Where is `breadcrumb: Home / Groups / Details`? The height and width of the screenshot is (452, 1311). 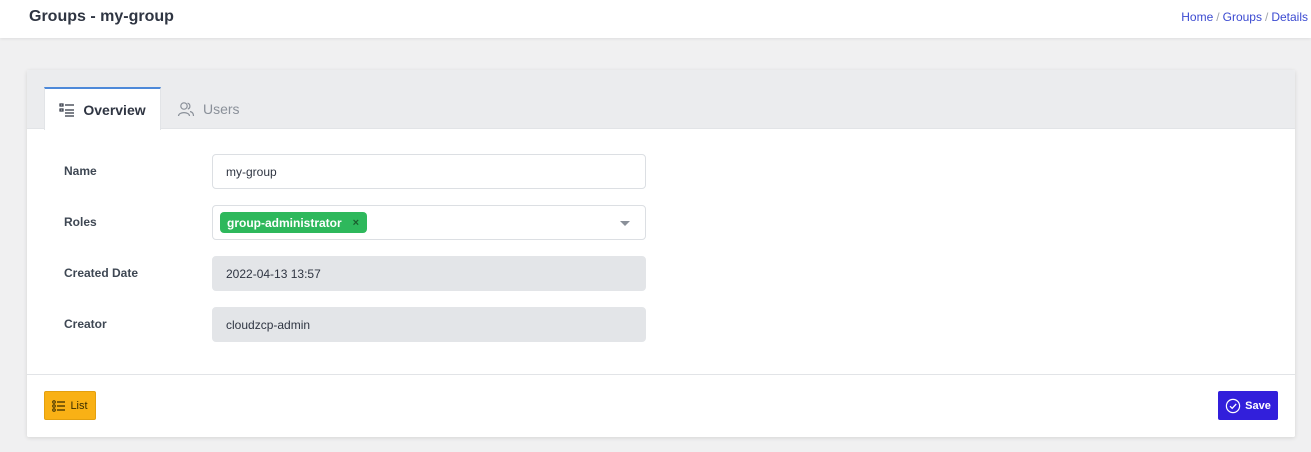
breadcrumb: Home / Groups / Details is located at coordinates (1244, 17).